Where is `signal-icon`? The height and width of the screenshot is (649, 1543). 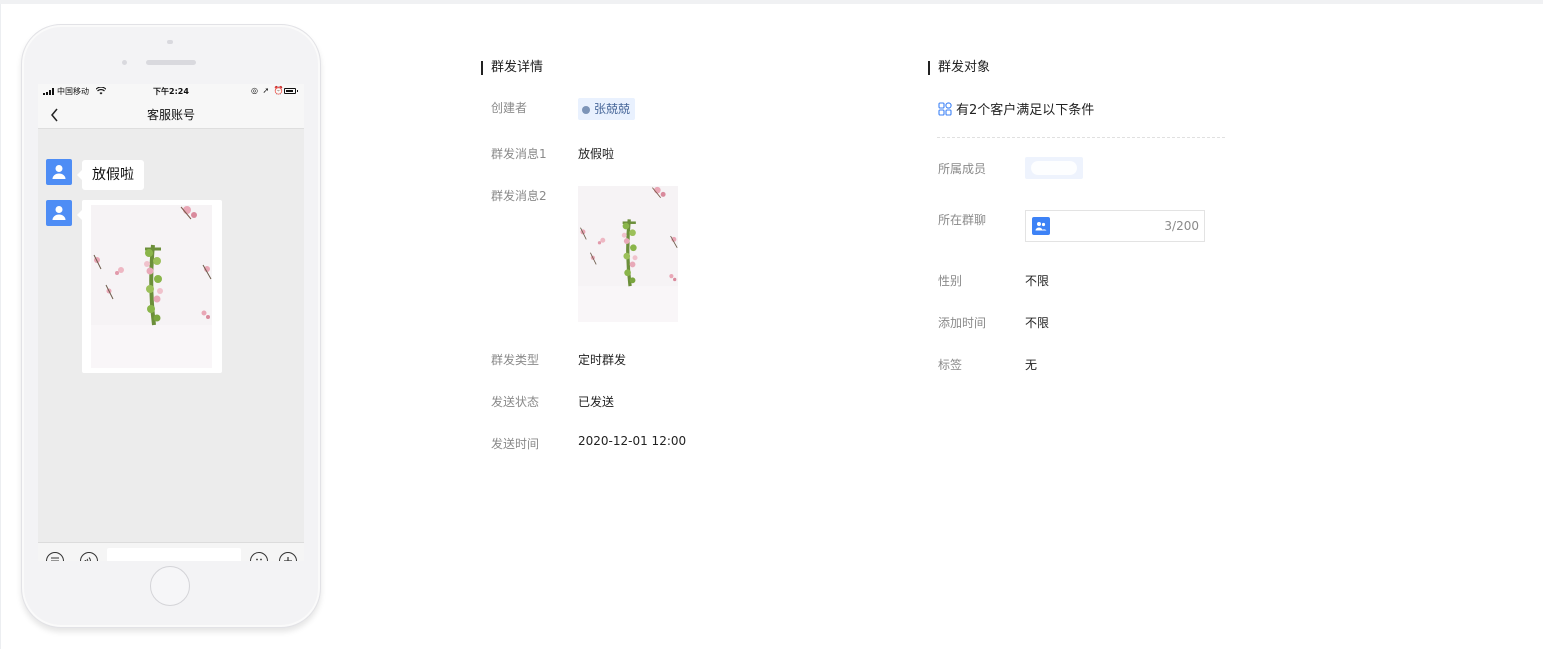 signal-icon is located at coordinates (49, 91).